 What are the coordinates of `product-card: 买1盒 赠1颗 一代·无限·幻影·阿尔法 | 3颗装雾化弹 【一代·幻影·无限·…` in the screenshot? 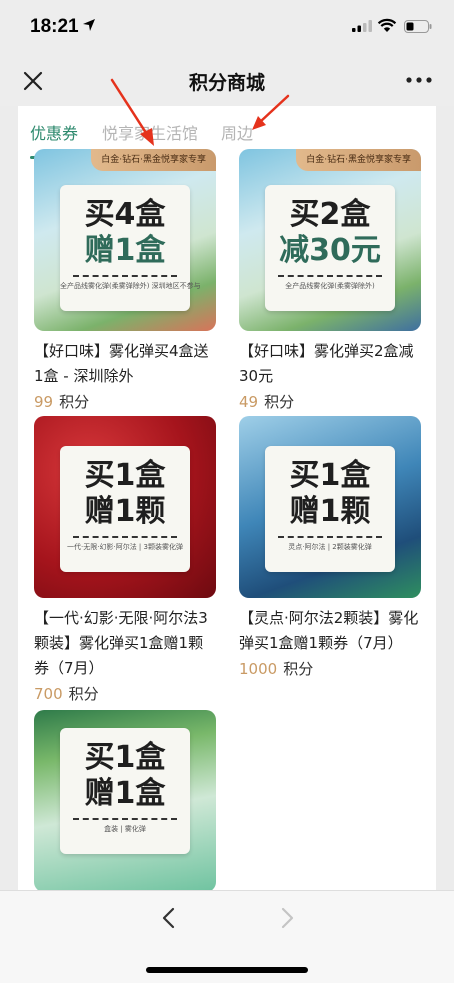 It's located at (125, 560).